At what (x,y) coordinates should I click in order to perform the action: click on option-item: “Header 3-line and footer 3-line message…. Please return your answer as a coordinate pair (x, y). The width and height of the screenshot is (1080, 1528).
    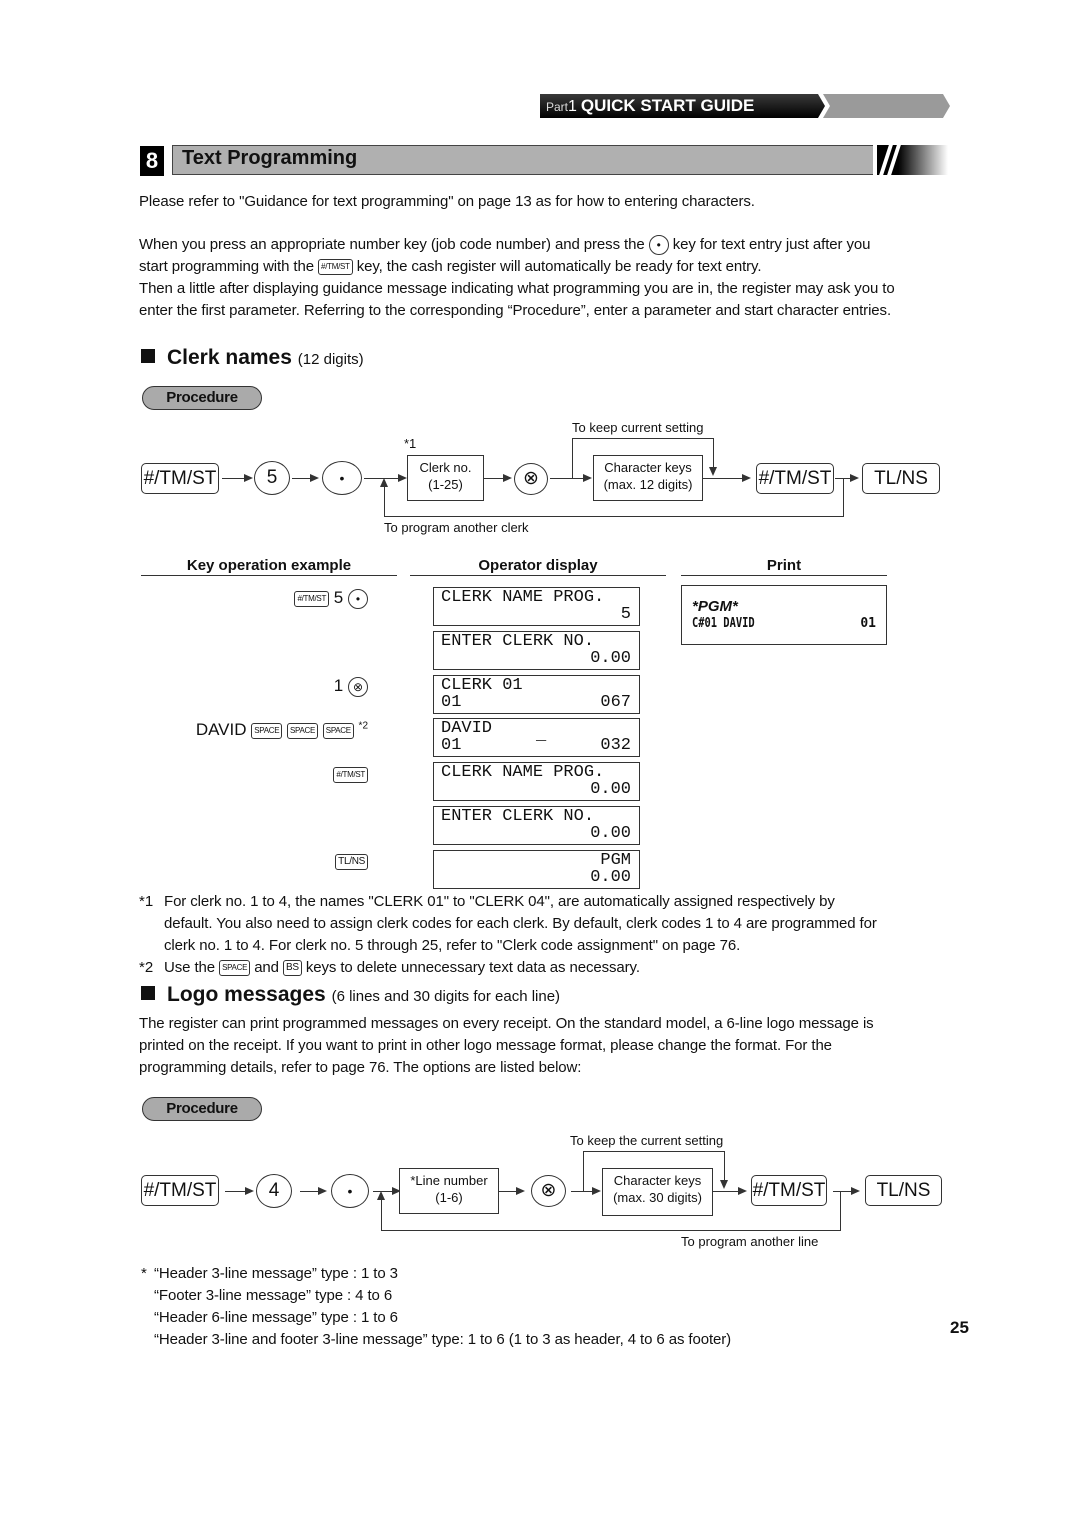
    Looking at the image, I should click on (443, 1339).